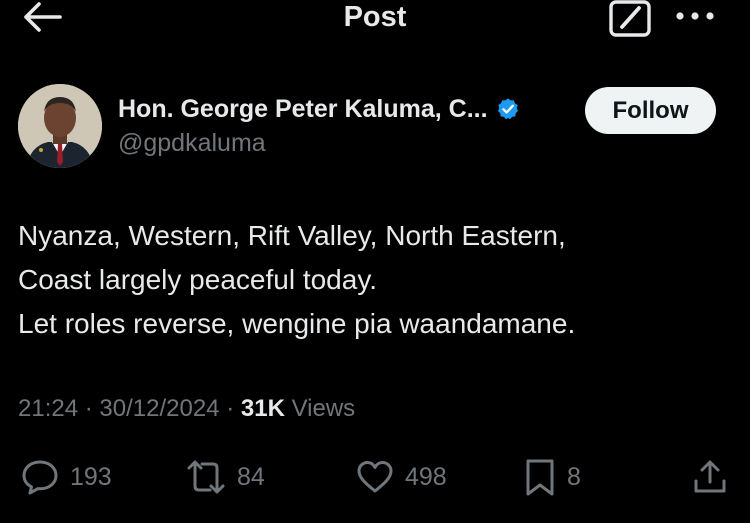  Describe the element at coordinates (159, 408) in the screenshot. I see `tweet-date: 30/12/2024` at that location.